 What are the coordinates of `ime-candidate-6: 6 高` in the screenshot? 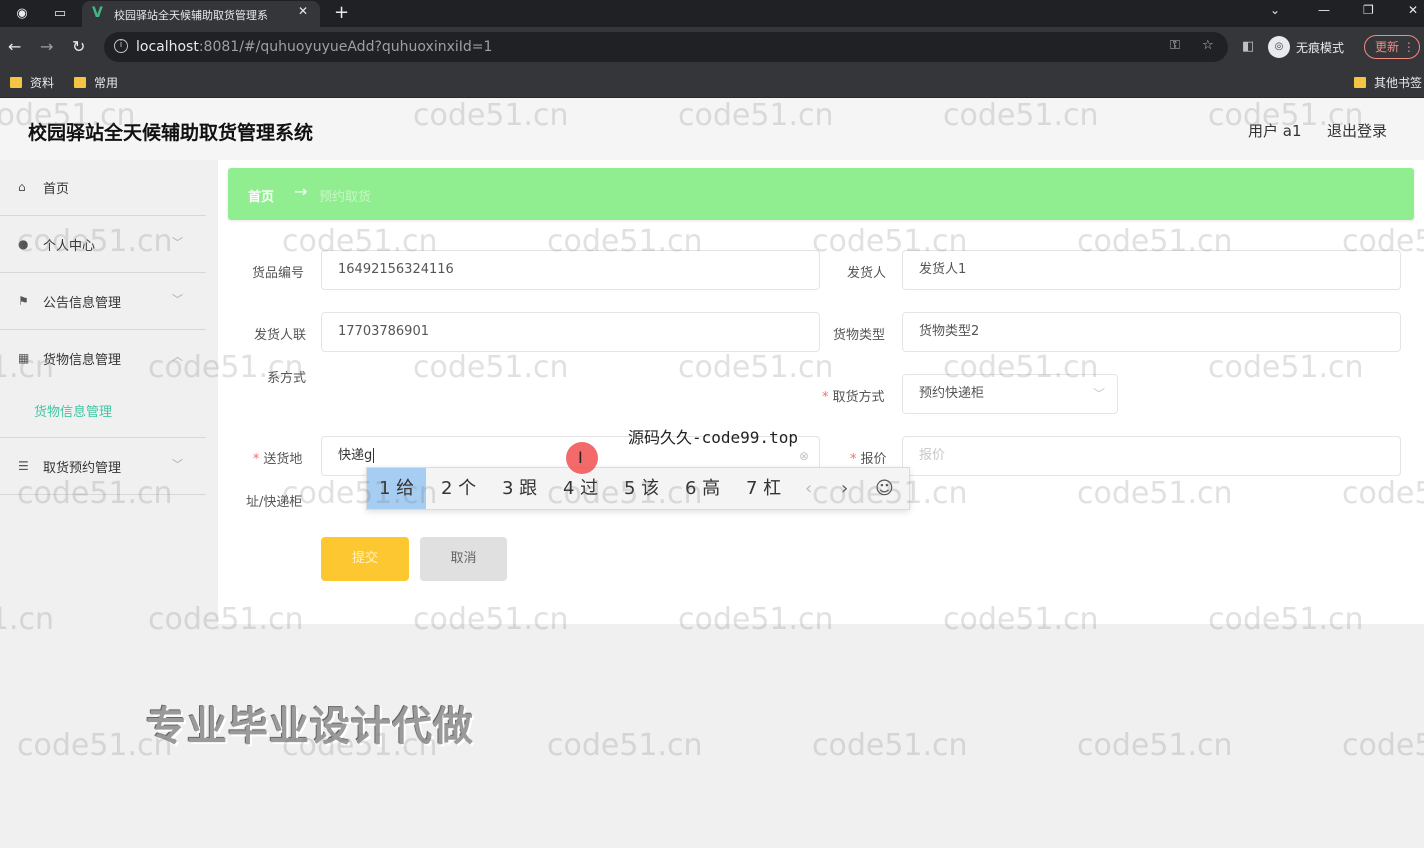 It's located at (702, 488).